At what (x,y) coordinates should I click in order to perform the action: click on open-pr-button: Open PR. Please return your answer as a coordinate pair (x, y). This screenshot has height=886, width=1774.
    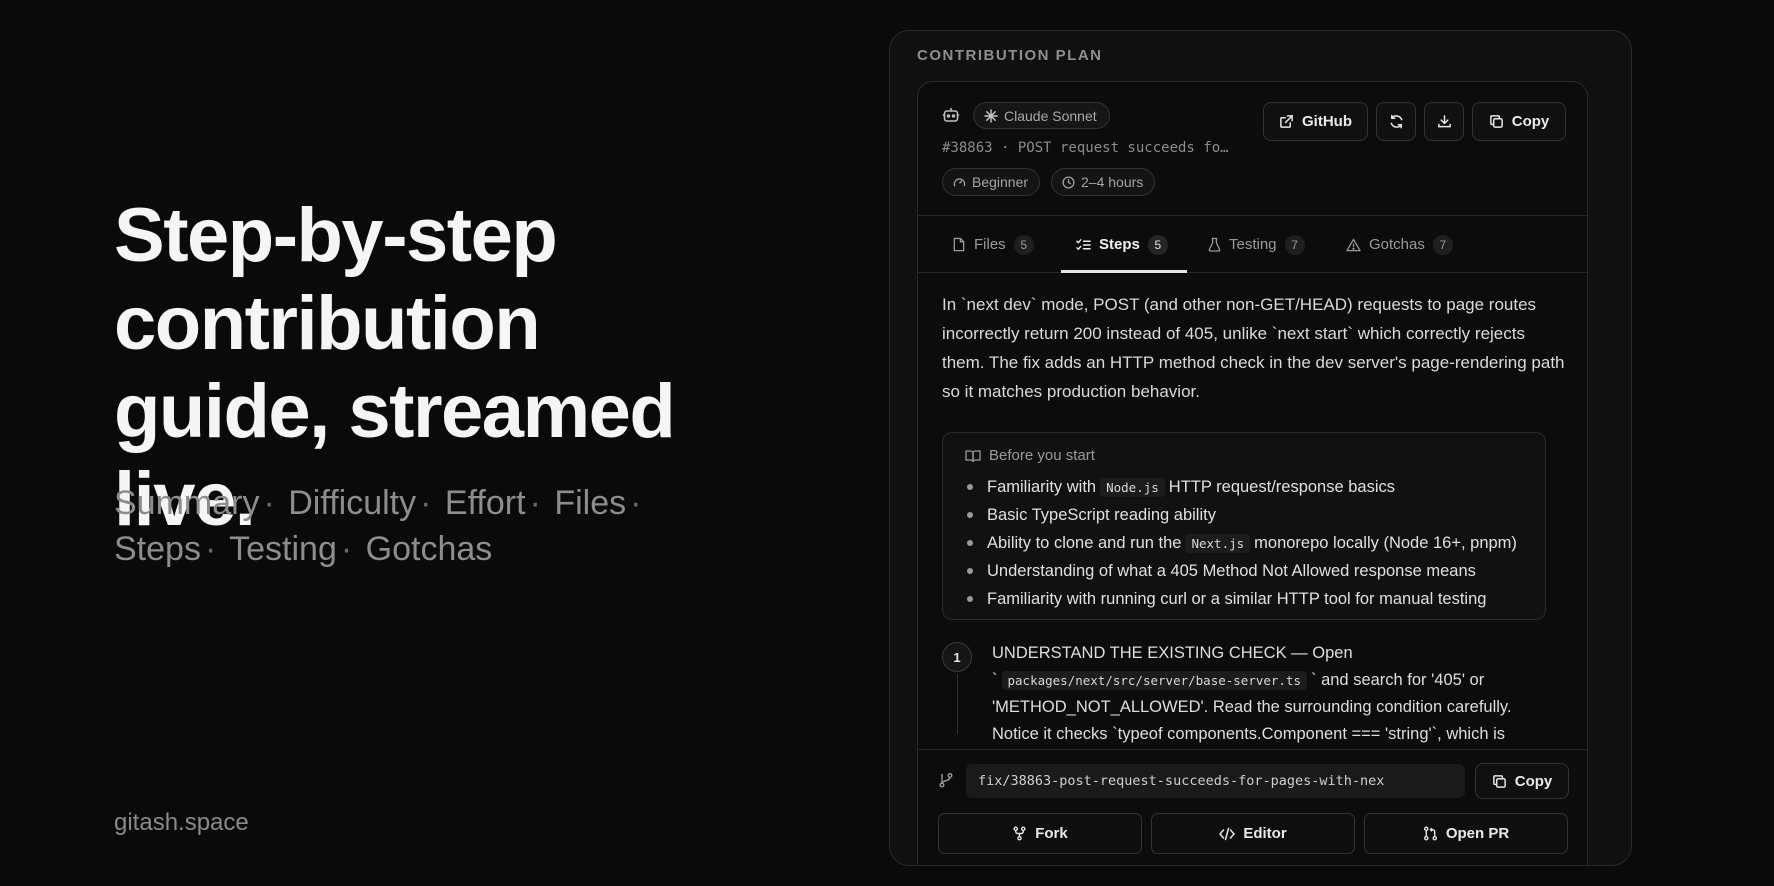
    Looking at the image, I should click on (1466, 833).